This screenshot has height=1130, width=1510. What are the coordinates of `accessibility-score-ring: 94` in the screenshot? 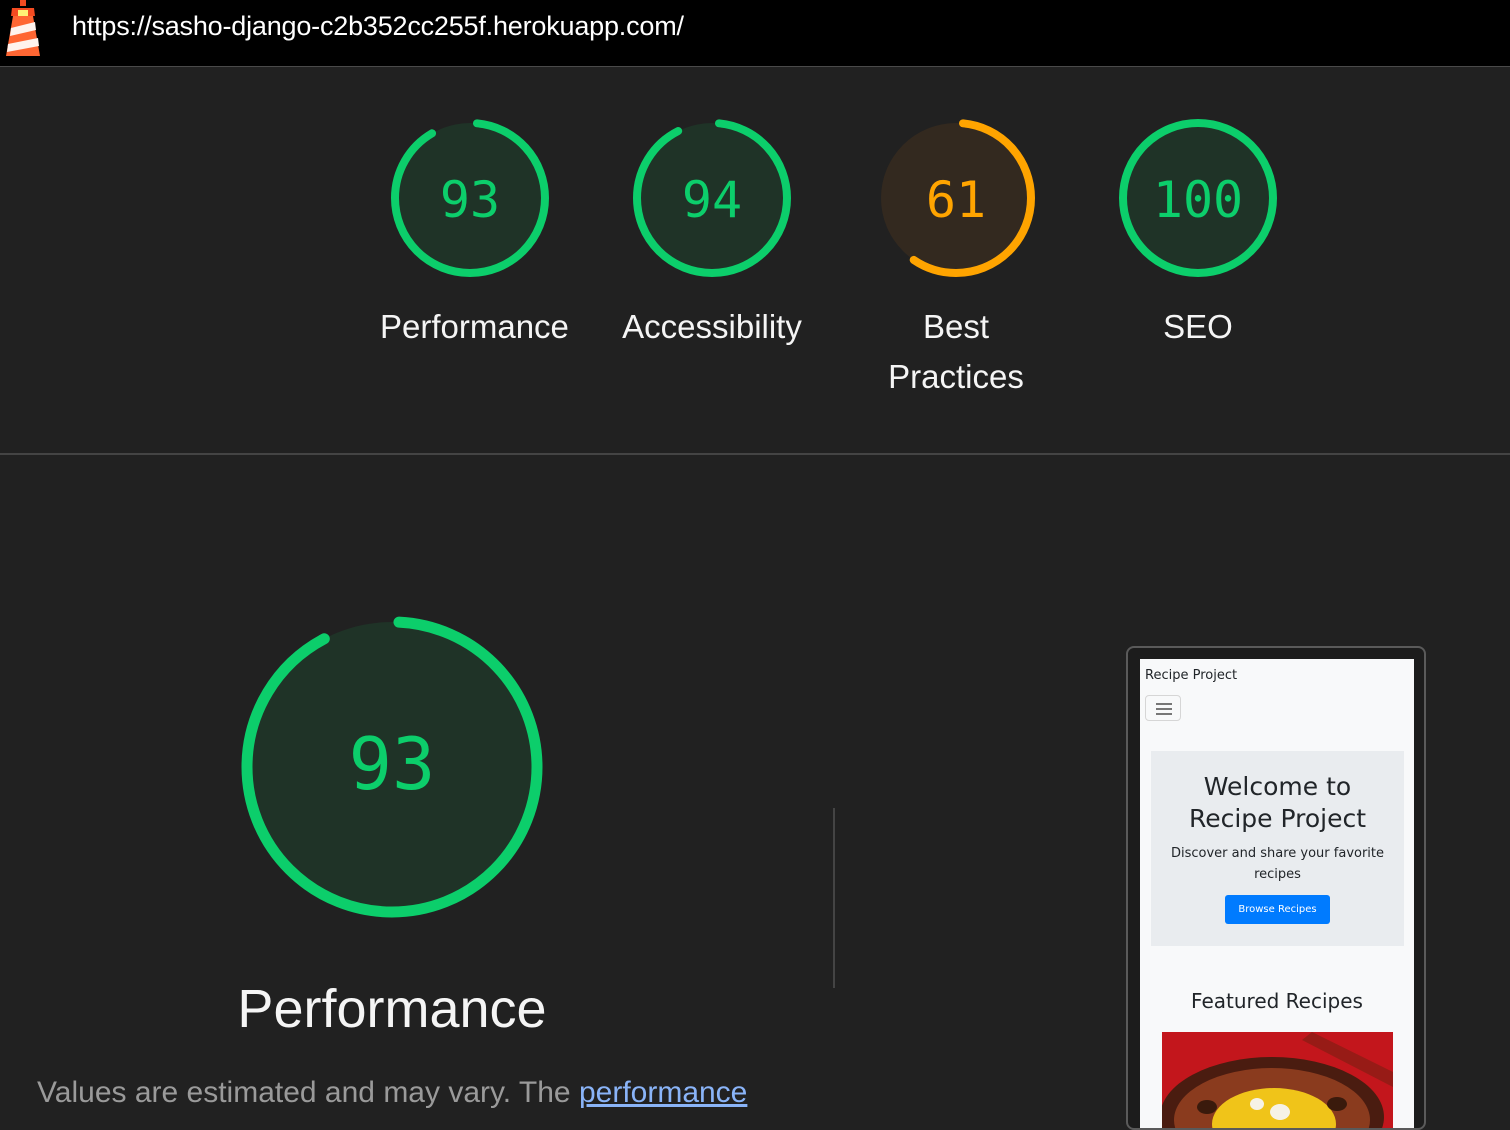 It's located at (712, 198).